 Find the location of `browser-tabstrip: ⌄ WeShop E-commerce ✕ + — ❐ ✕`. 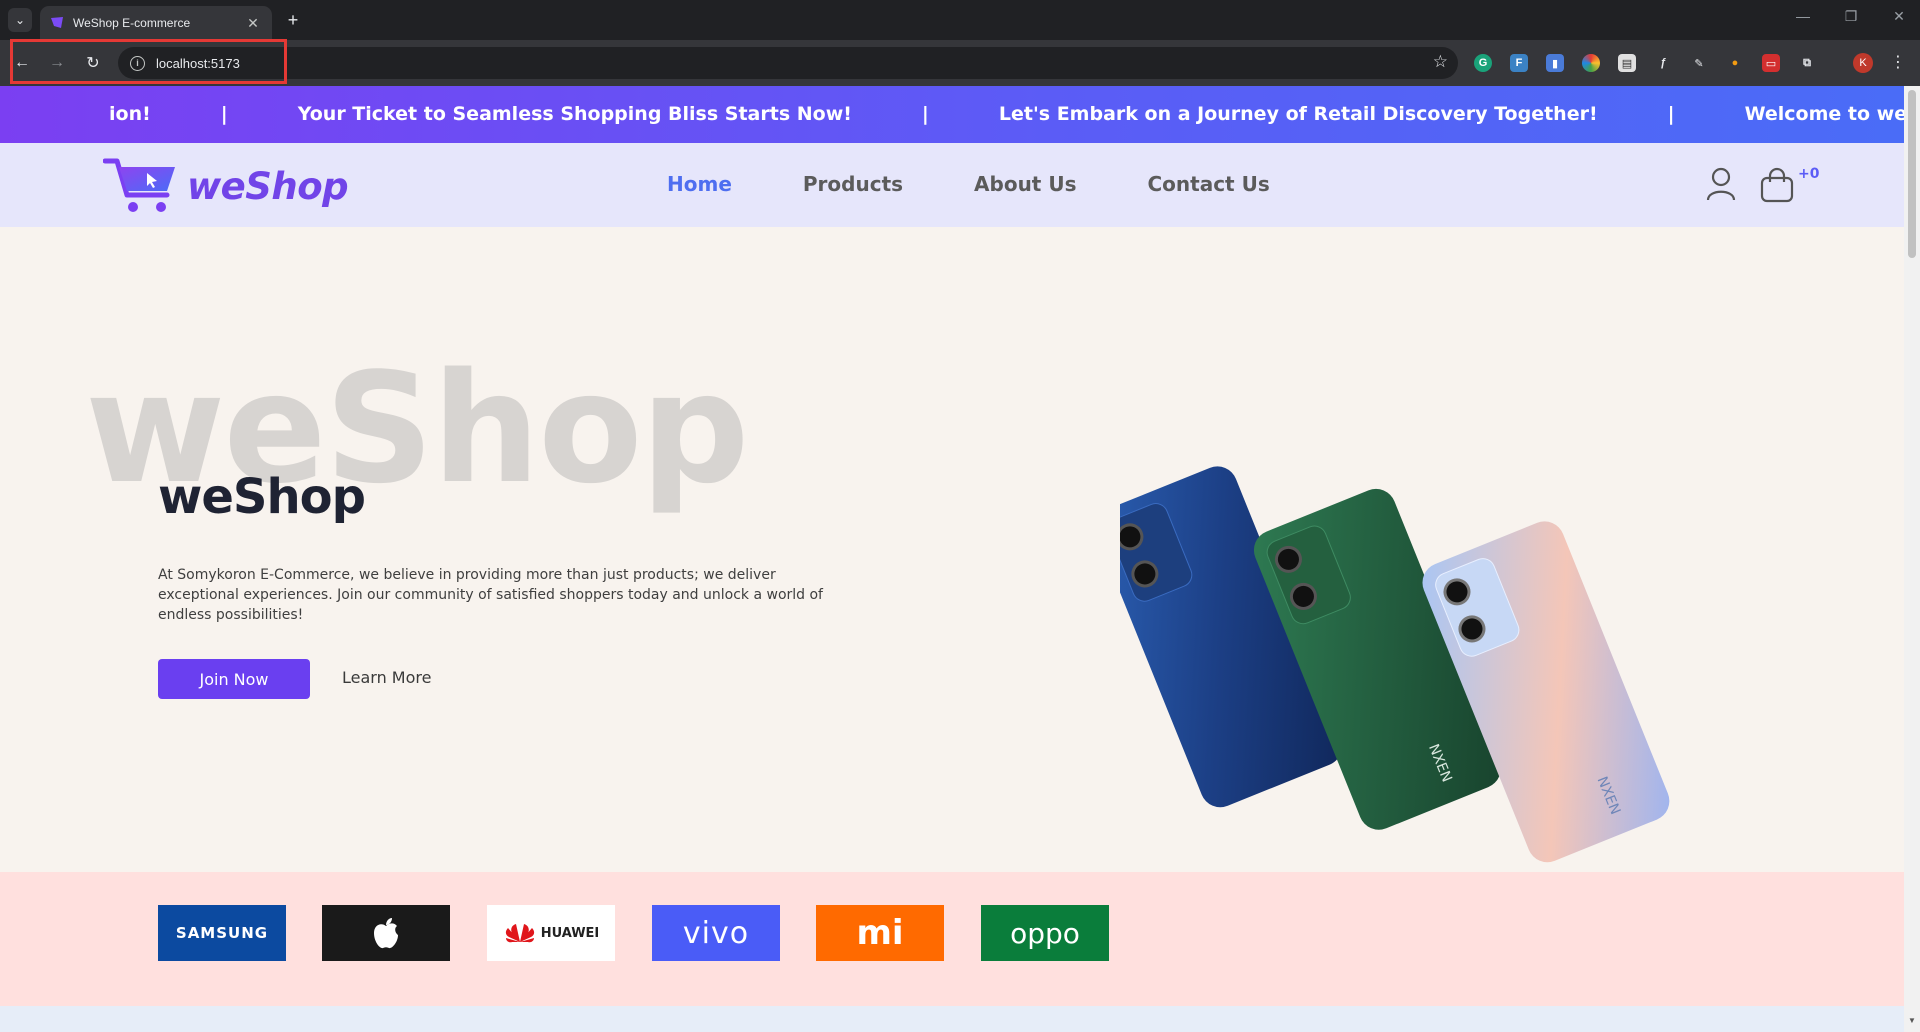

browser-tabstrip: ⌄ WeShop E-commerce ✕ + — ❐ ✕ is located at coordinates (960, 20).